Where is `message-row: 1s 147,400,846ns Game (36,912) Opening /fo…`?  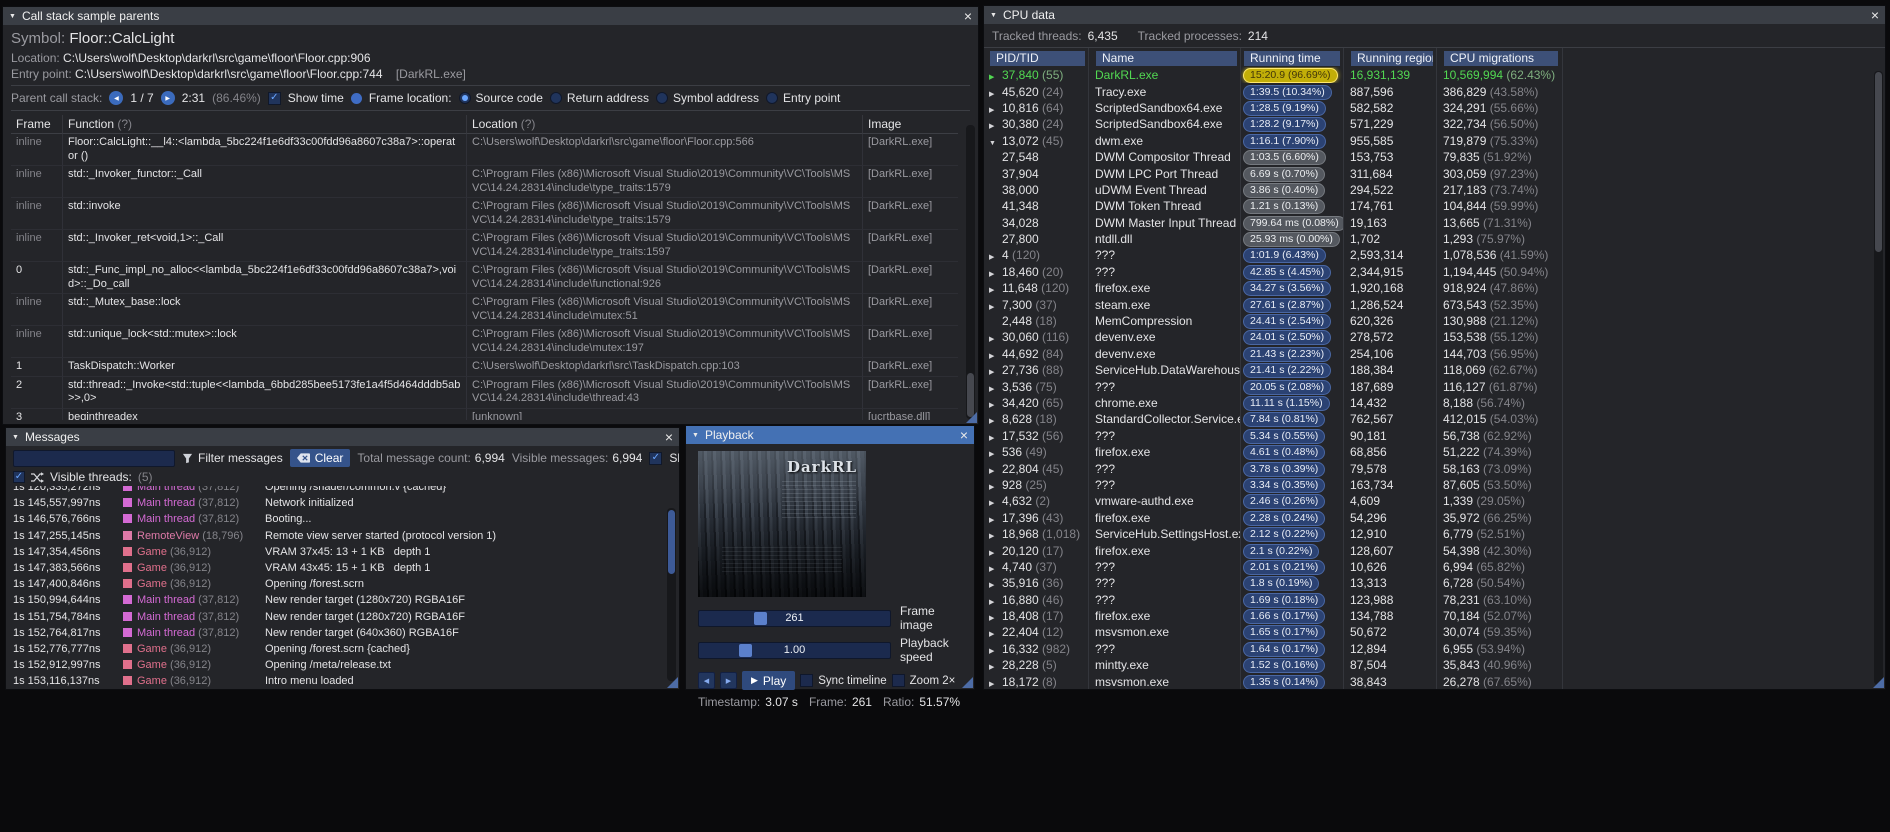
message-row: 1s 147,400,846ns Game (36,912) Opening /fo… is located at coordinates (340, 584).